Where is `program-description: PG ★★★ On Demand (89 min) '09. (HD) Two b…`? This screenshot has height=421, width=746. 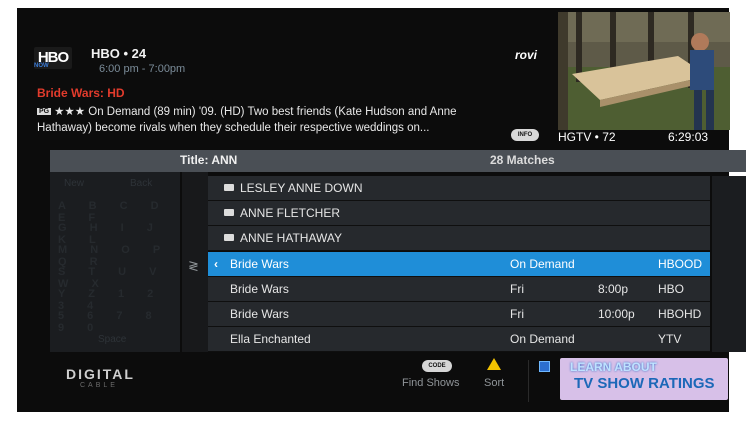 program-description: PG ★★★ On Demand (89 min) '09. (HD) Two b… is located at coordinates (297, 111).